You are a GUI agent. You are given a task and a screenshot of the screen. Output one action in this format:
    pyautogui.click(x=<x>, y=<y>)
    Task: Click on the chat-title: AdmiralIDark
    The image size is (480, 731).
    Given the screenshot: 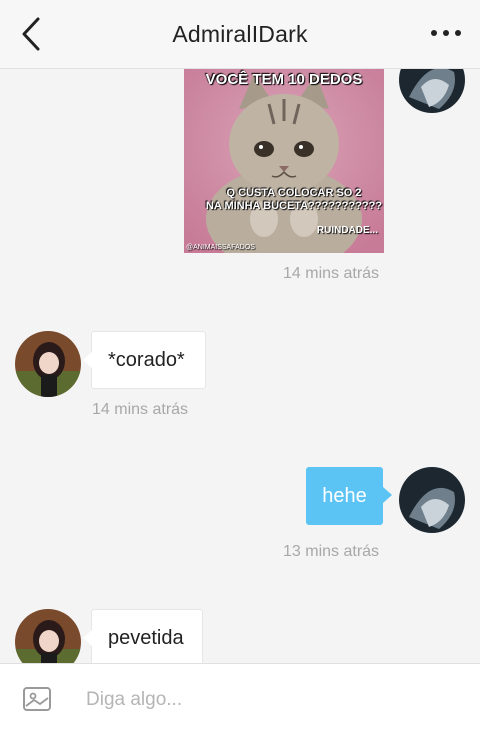 What is the action you would take?
    pyautogui.click(x=239, y=34)
    